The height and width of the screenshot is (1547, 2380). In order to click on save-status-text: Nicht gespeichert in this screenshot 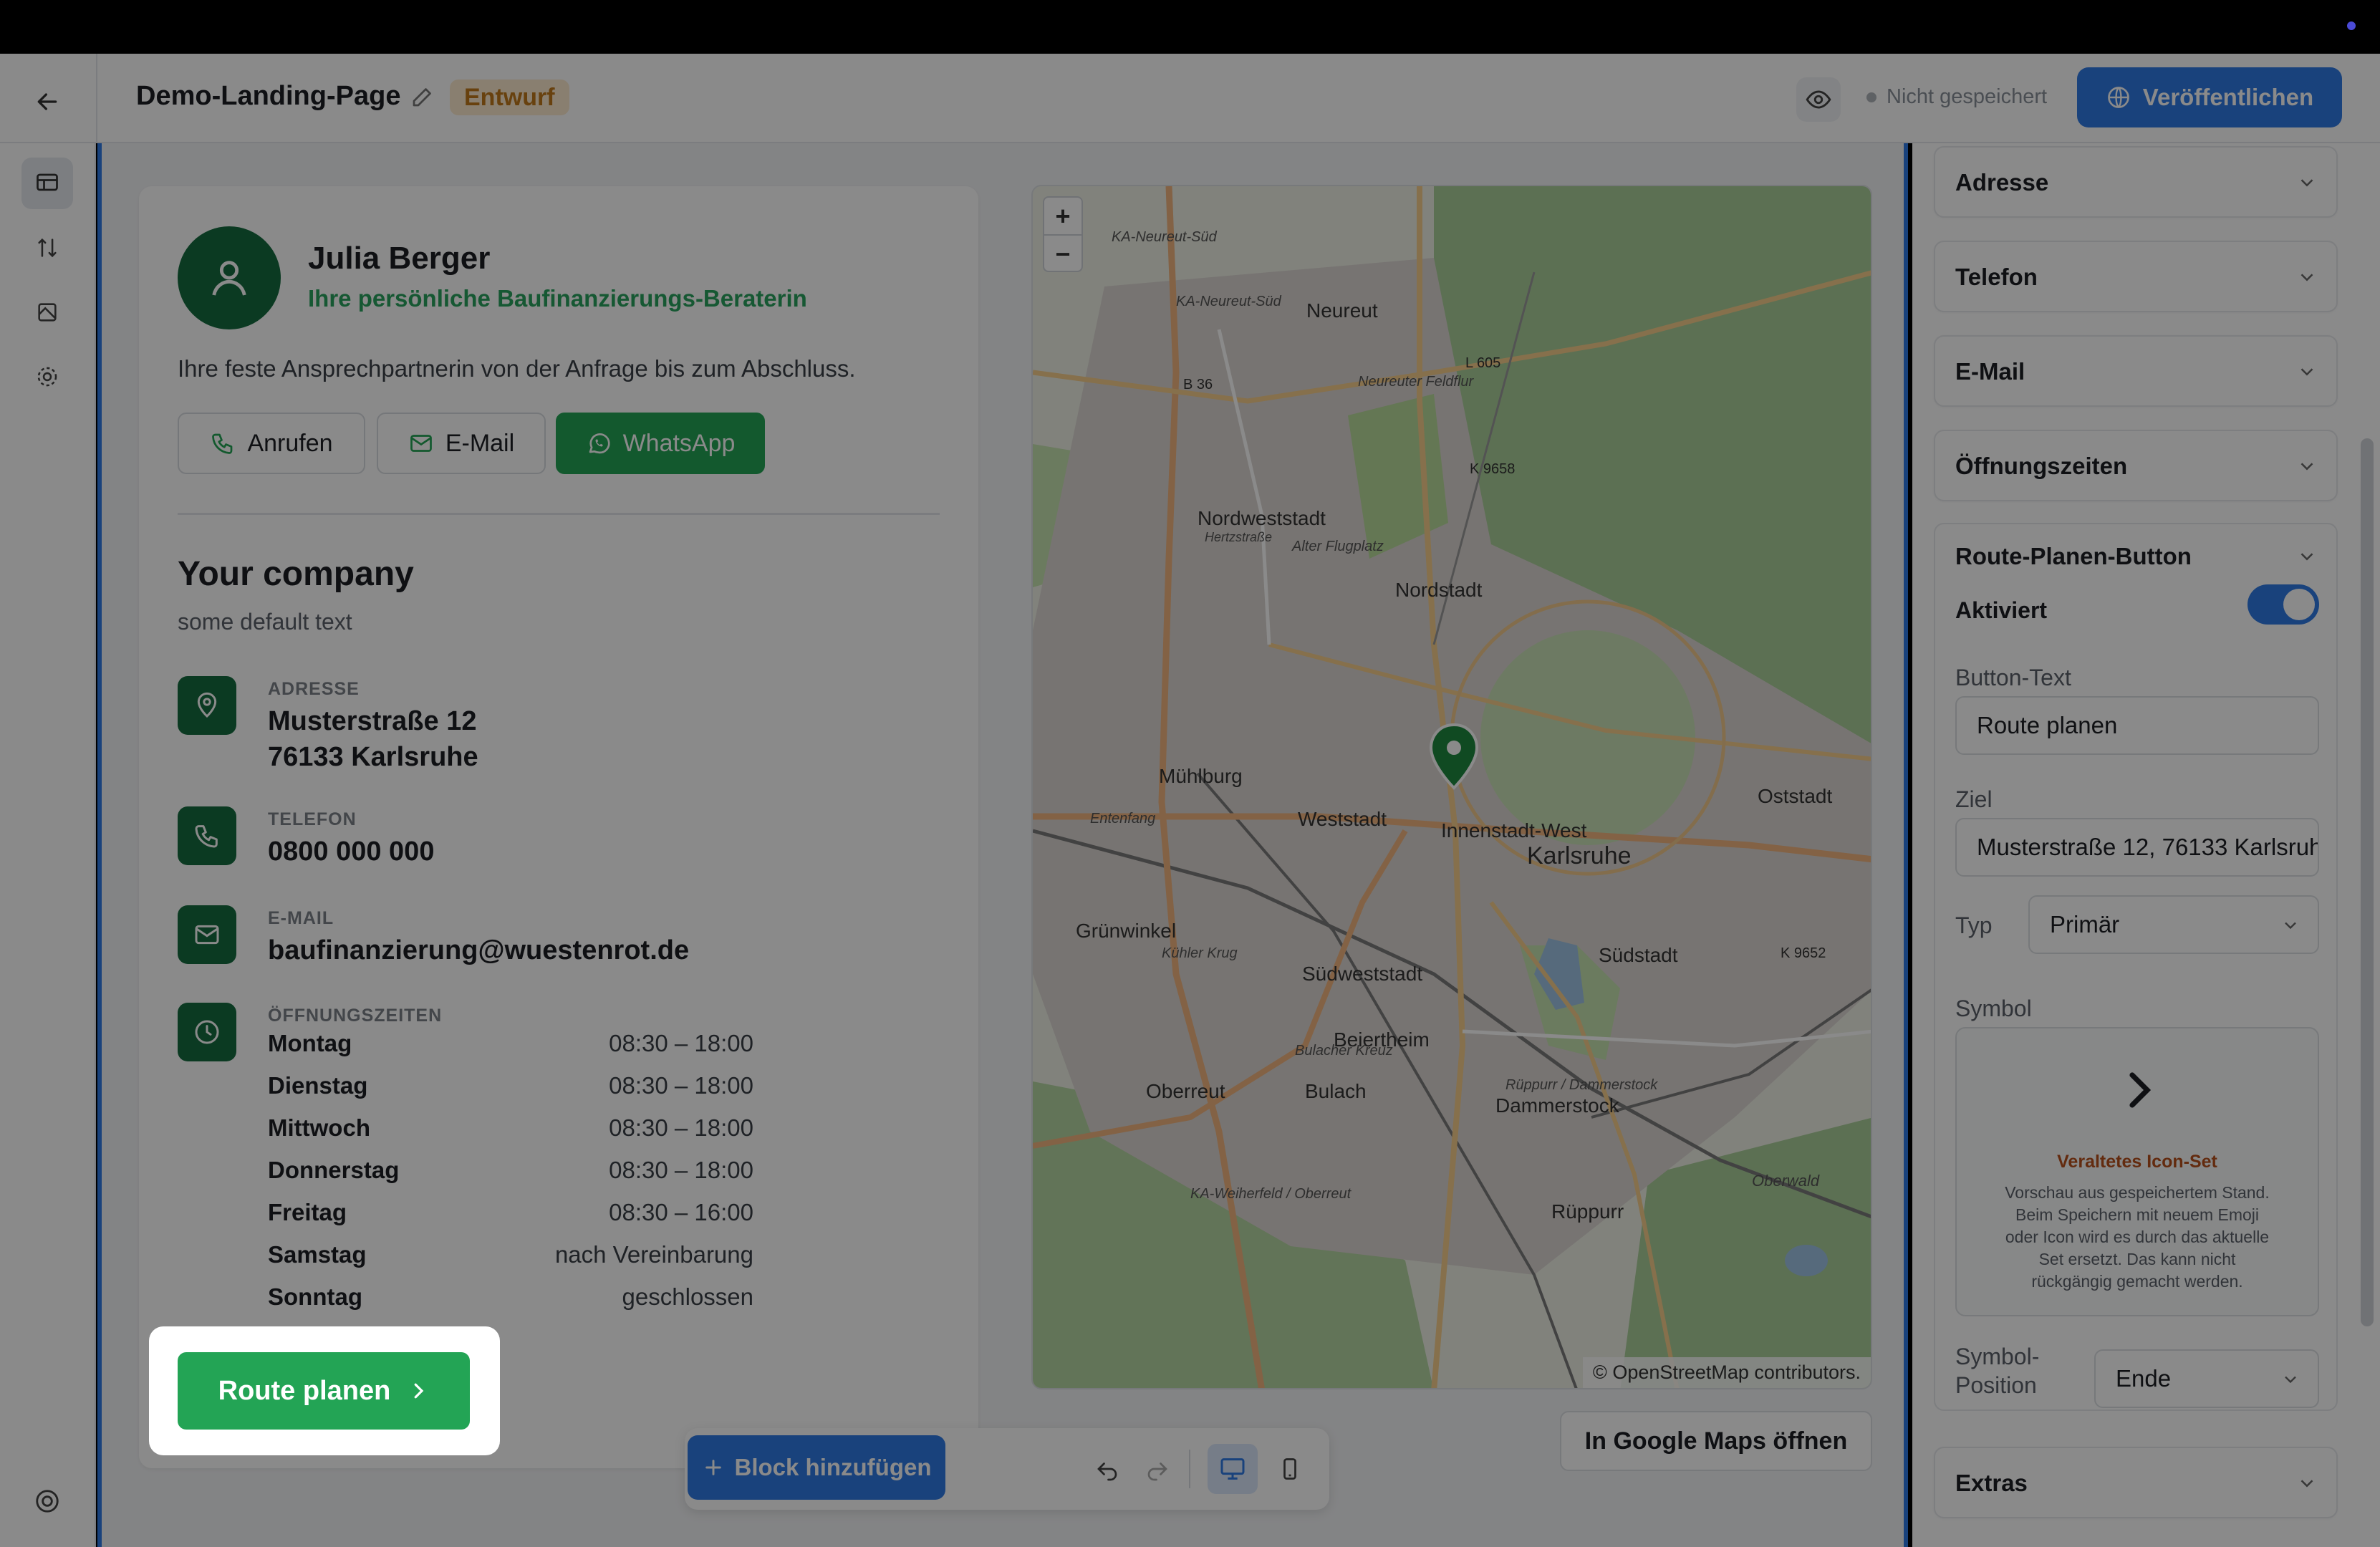, I will do `click(1967, 96)`.